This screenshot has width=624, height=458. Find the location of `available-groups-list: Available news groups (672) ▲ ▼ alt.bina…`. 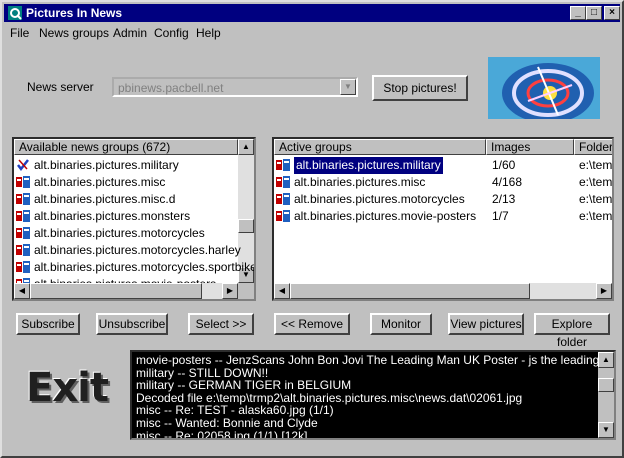

available-groups-list: Available news groups (672) ▲ ▼ alt.bina… is located at coordinates (134, 219).